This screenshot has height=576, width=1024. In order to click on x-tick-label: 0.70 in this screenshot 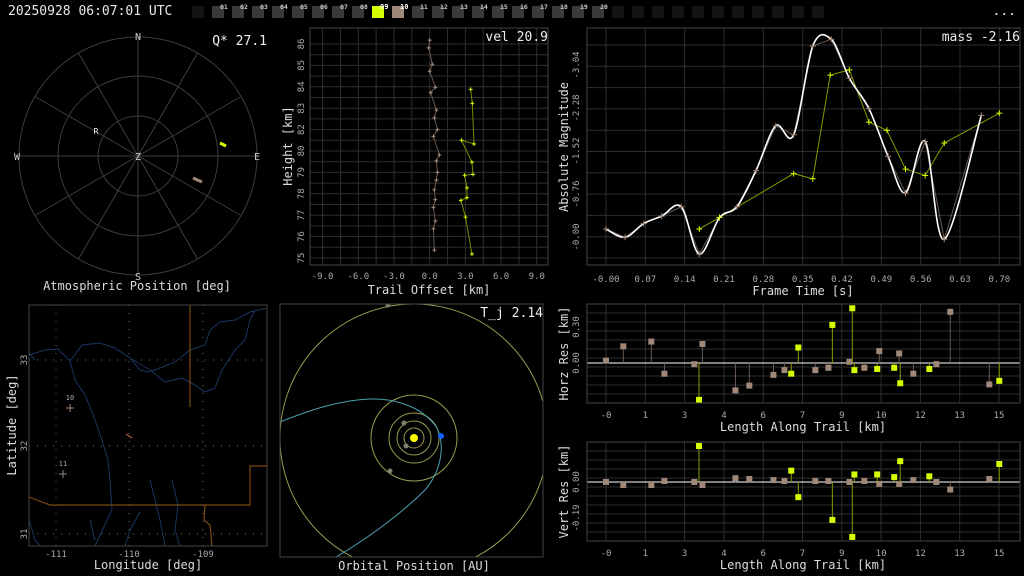, I will do `click(999, 280)`.